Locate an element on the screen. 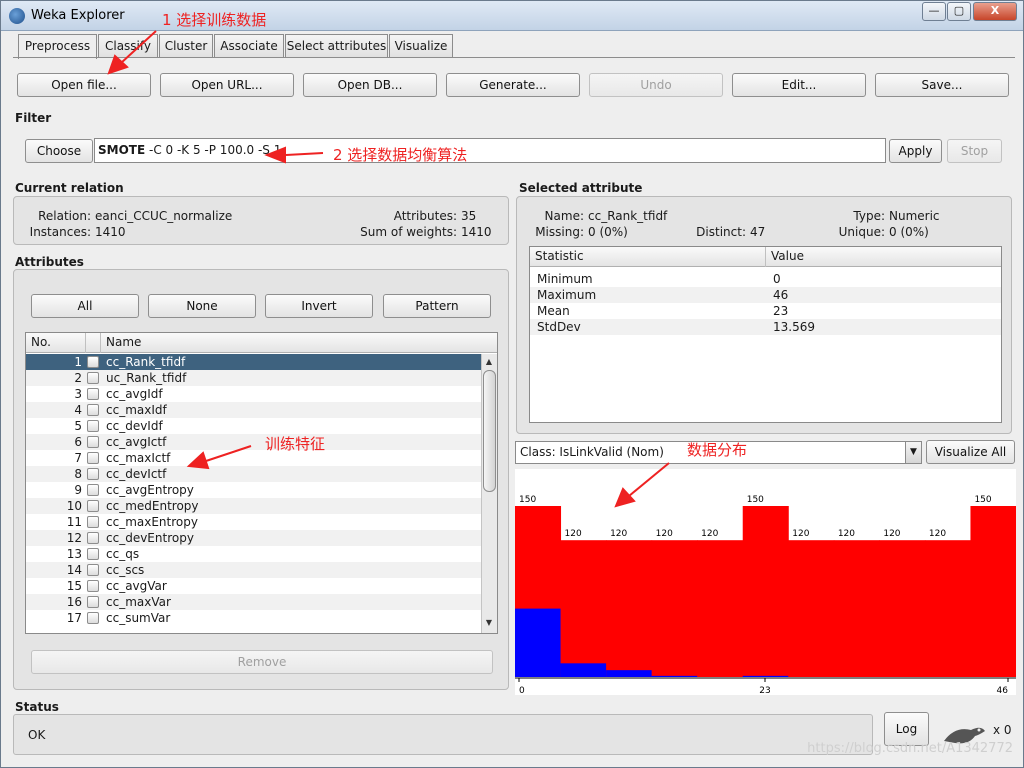 This screenshot has height=768, width=1024. status-label: Status is located at coordinates (37, 707).